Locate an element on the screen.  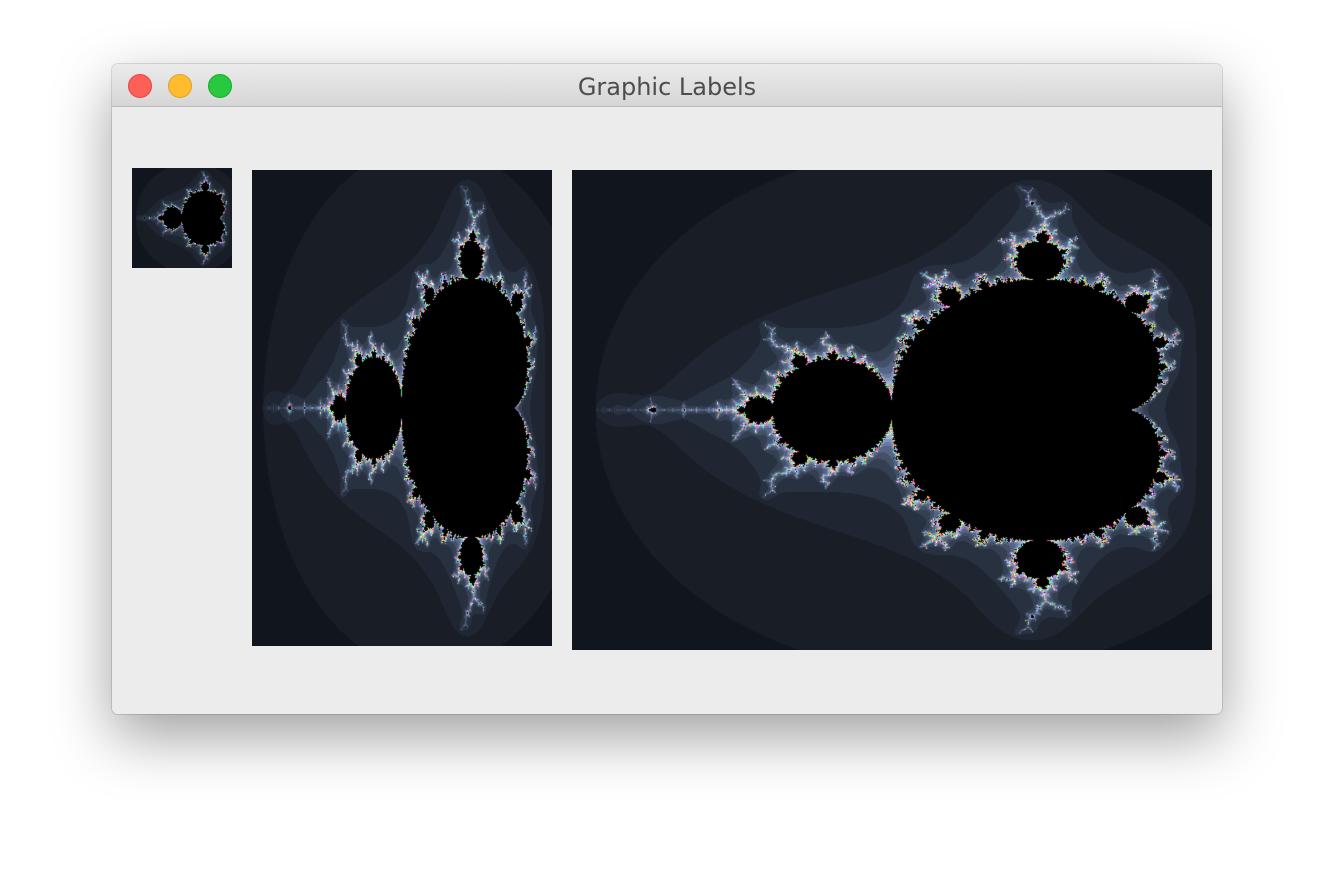
graphic-label-small is located at coordinates (182, 218).